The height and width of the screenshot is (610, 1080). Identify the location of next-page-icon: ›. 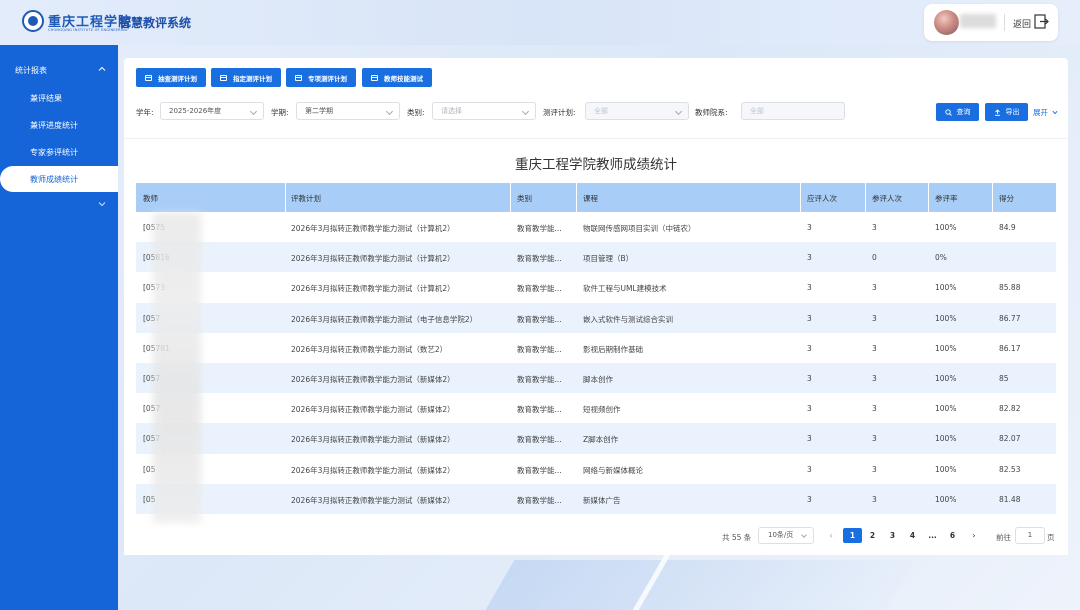
(974, 535).